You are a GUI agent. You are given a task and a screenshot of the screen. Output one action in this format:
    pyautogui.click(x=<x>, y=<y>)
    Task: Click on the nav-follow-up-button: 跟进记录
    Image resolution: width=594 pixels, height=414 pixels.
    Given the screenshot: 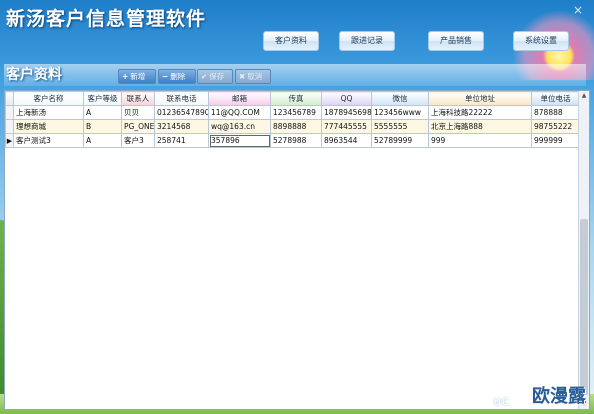 What is the action you would take?
    pyautogui.click(x=367, y=41)
    